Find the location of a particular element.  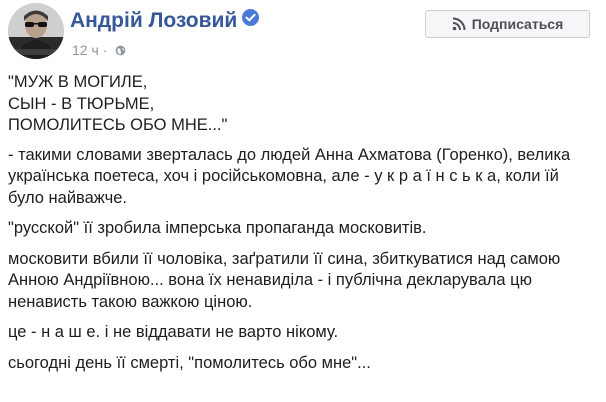

avatar-photo is located at coordinates (36, 31).